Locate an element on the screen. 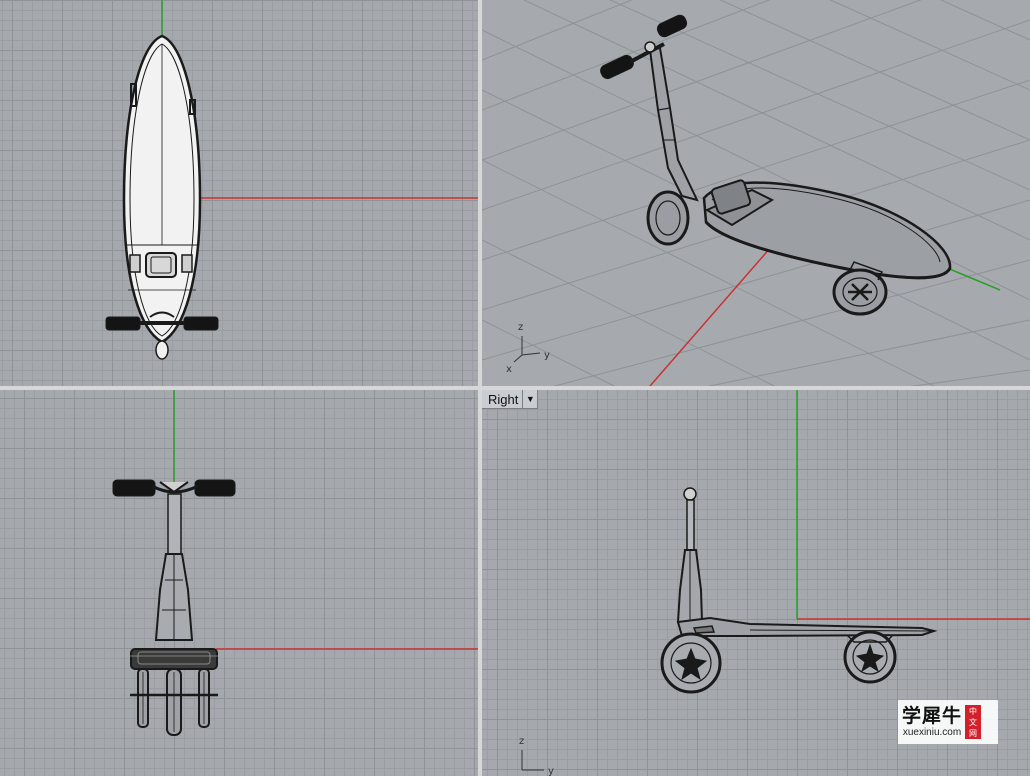  axis-triad: z y is located at coordinates (536, 756).